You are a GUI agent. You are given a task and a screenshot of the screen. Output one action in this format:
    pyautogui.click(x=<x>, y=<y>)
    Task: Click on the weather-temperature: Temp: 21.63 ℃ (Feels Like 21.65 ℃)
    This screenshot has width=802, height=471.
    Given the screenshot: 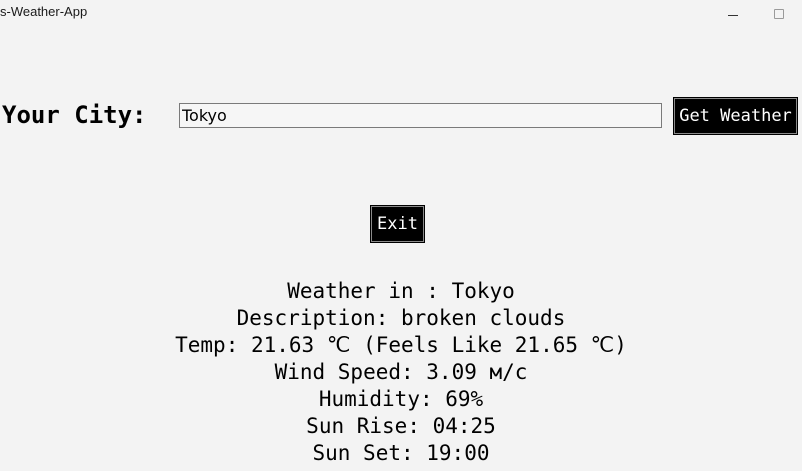 What is the action you would take?
    pyautogui.click(x=401, y=345)
    